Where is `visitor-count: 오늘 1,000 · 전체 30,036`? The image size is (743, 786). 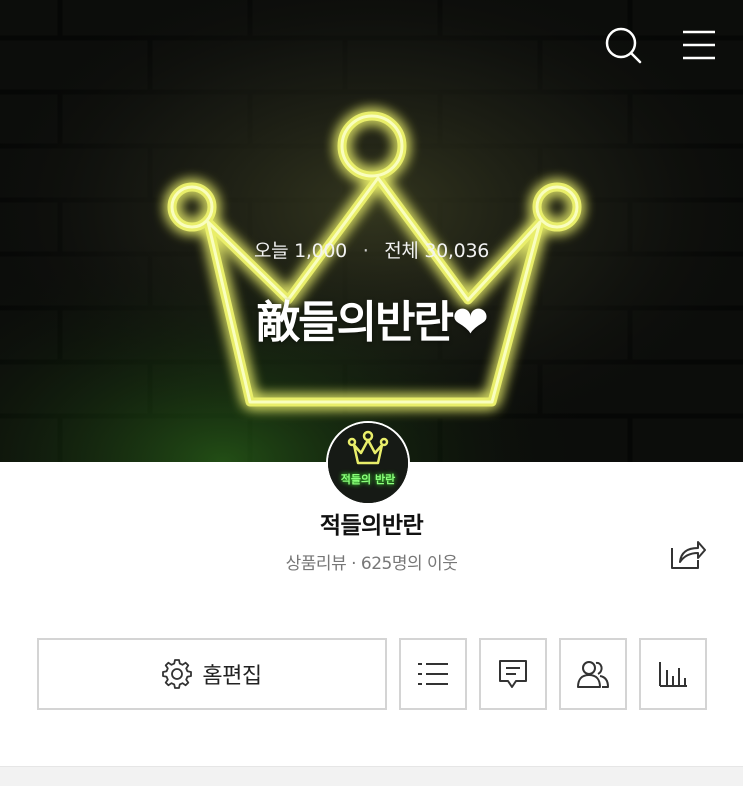 visitor-count: 오늘 1,000 · 전체 30,036 is located at coordinates (371, 249).